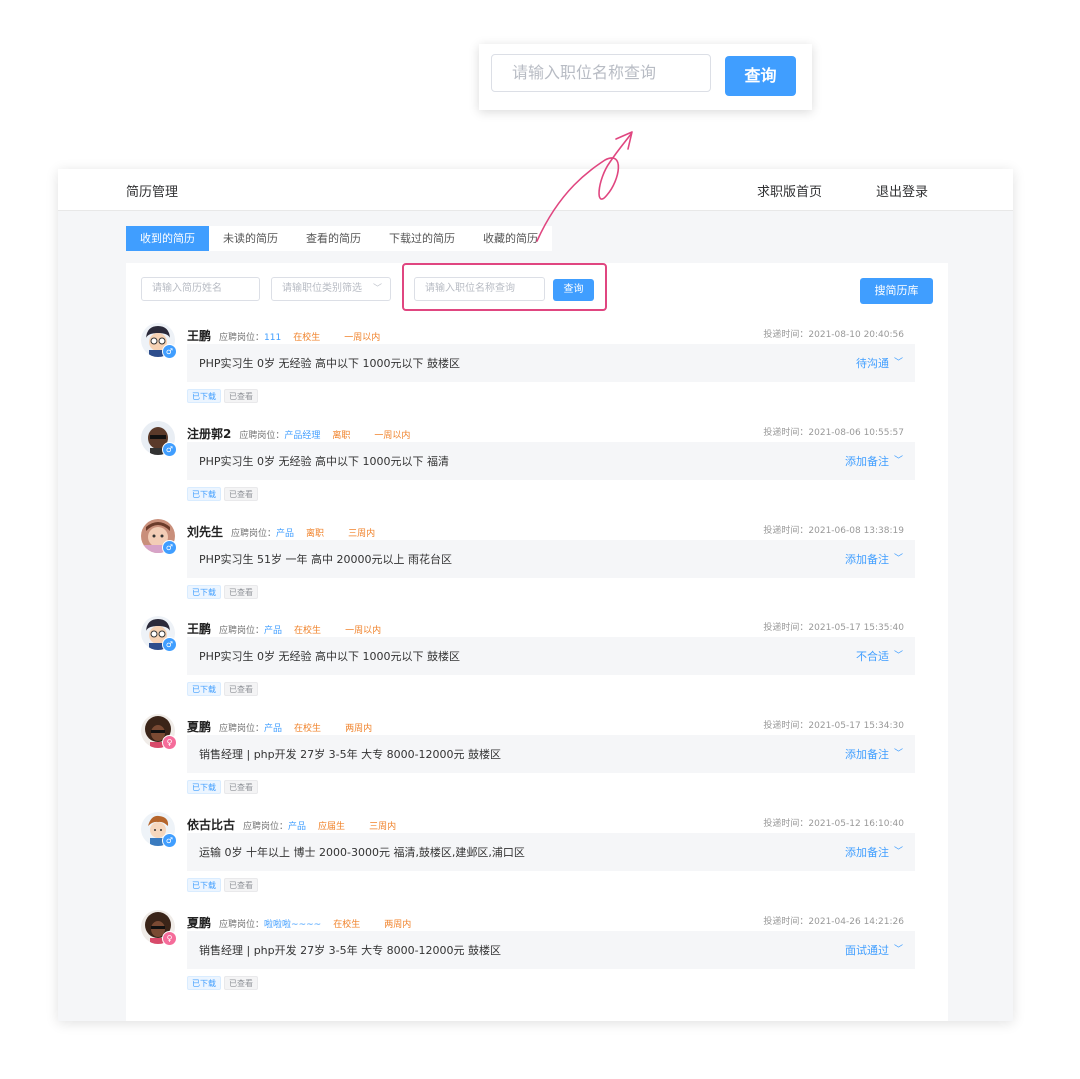  I want to click on resume-detail-text: PHP实习生 51岁 一年 高中 20000元以上 雨花台区, so click(326, 559).